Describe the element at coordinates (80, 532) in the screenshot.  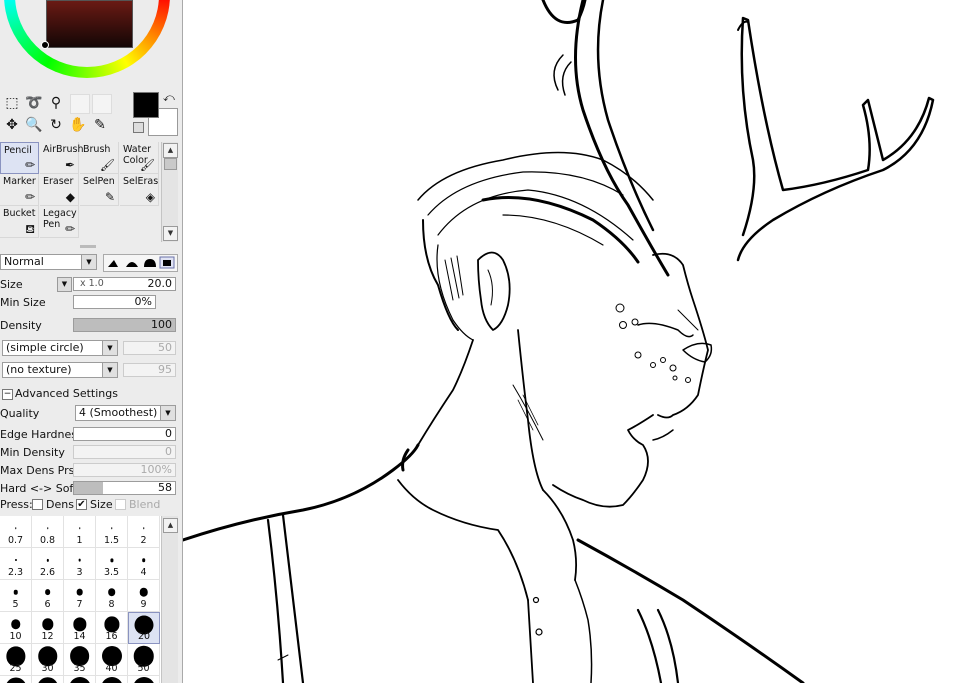
I see `brush-size-cell: 1` at that location.